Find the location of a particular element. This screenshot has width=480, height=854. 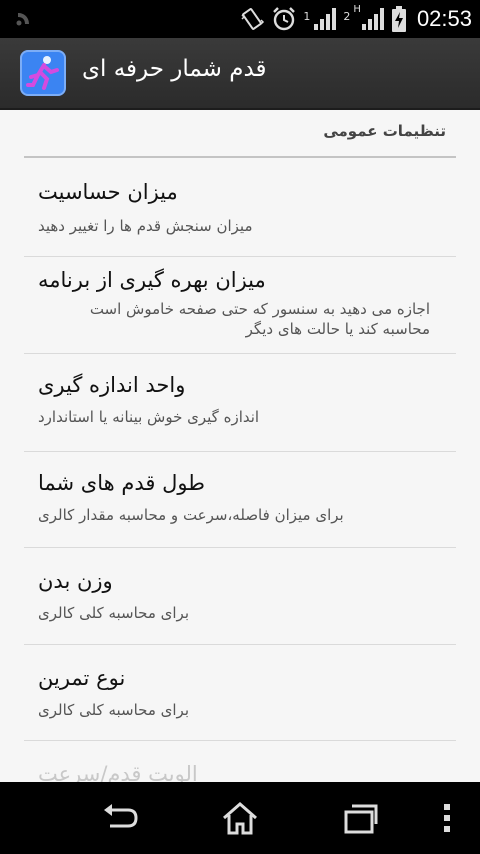

pref-summary: اندازه گیری خوش بینانه یا استاندارد is located at coordinates (149, 417).